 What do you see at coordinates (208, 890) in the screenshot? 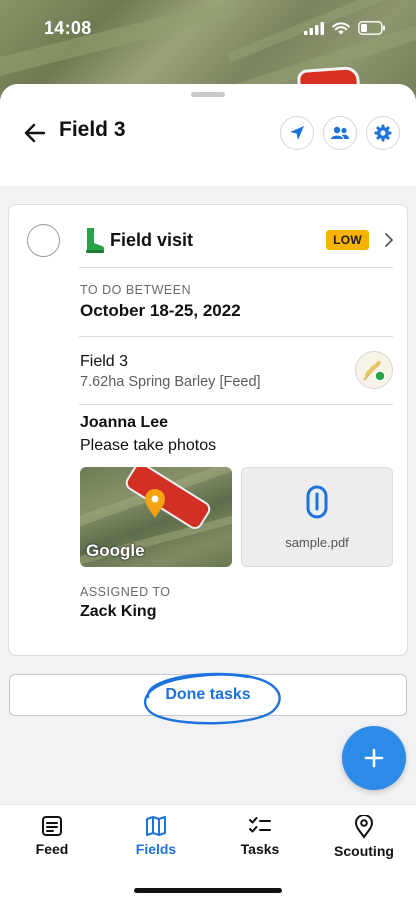
I see `home-indicator` at bounding box center [208, 890].